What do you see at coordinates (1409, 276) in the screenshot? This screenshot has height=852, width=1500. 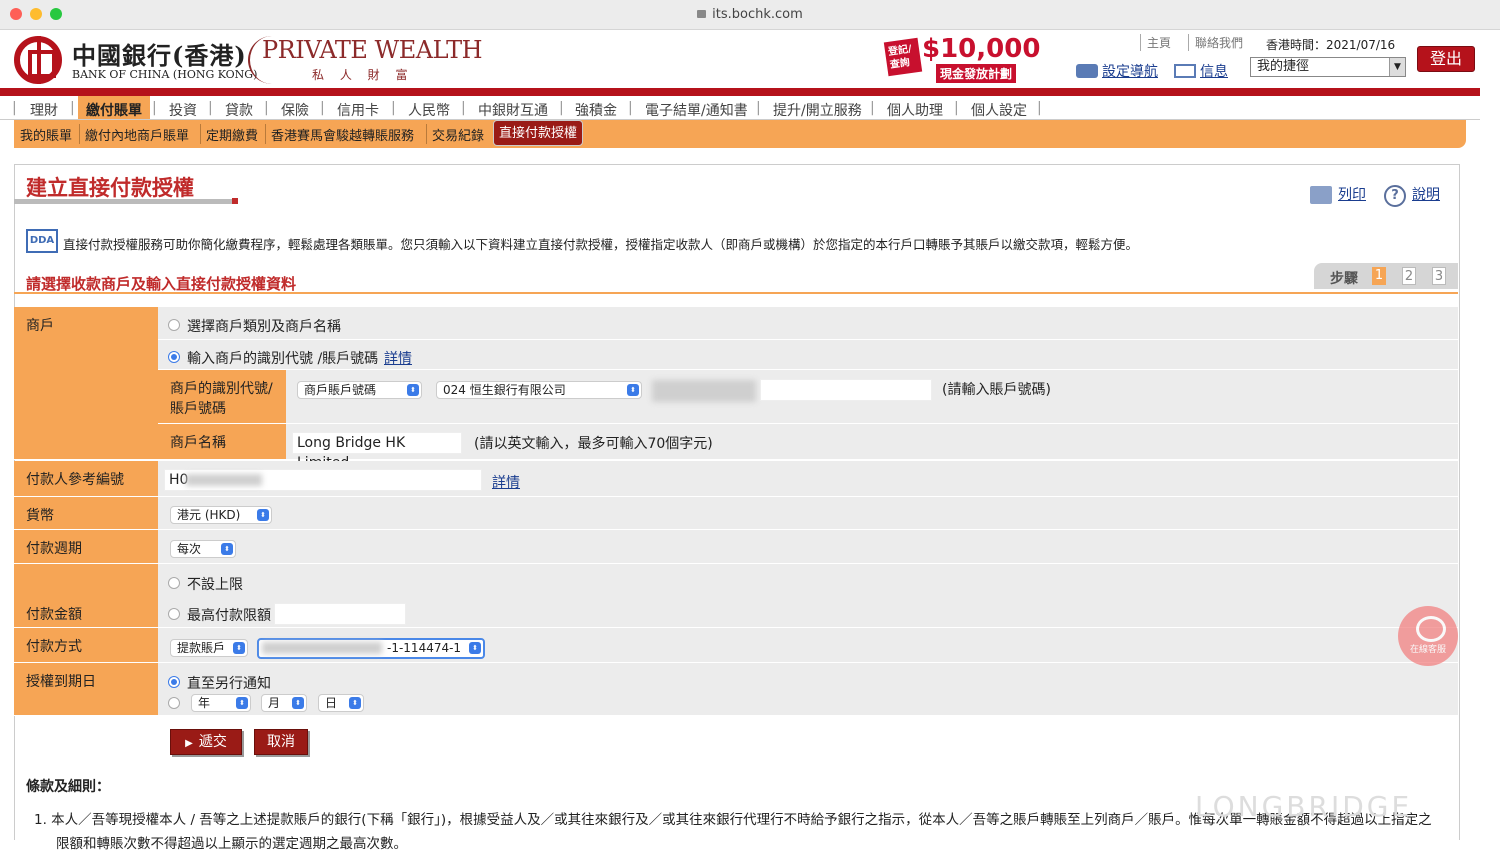 I see `step-2: 2` at bounding box center [1409, 276].